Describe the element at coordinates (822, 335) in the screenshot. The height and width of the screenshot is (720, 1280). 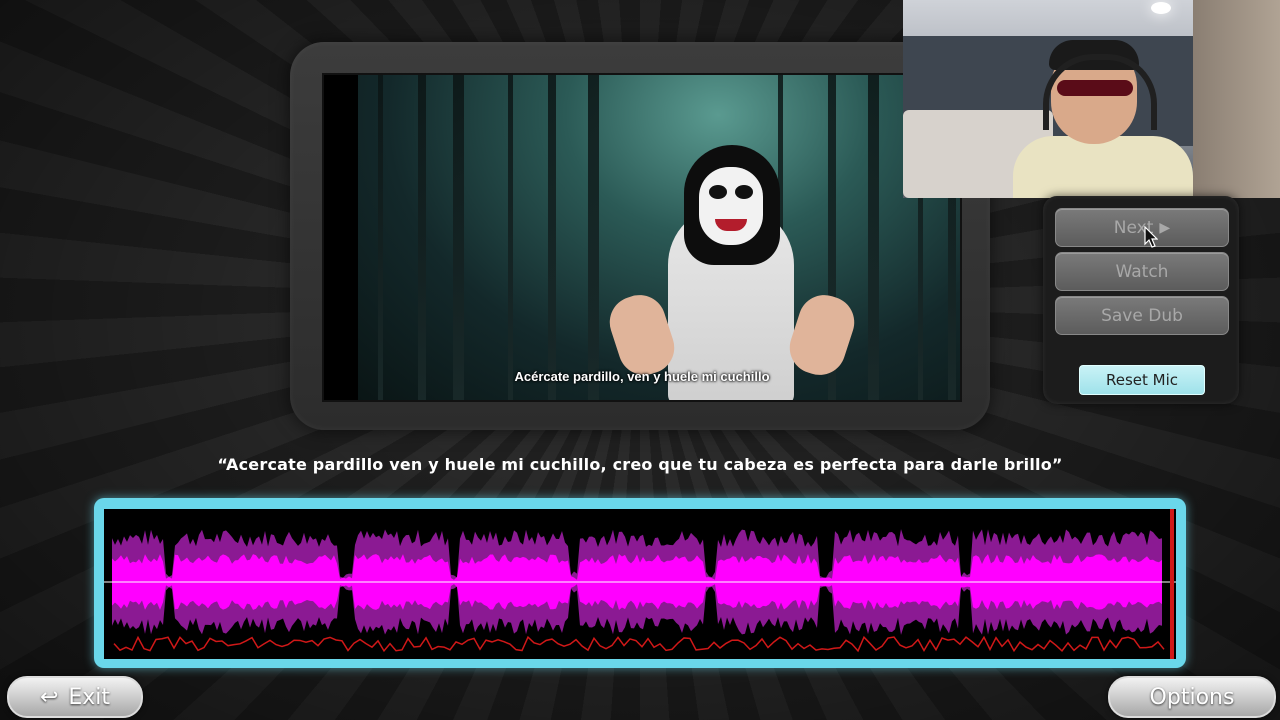
I see `right-hand` at that location.